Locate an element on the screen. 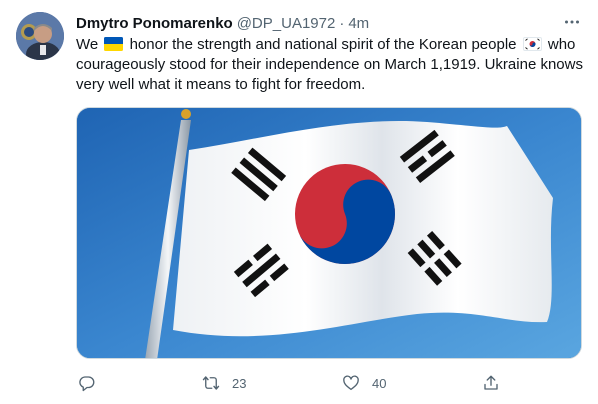 The width and height of the screenshot is (598, 404). author-name: Dmytro Ponomarenko is located at coordinates (154, 23).